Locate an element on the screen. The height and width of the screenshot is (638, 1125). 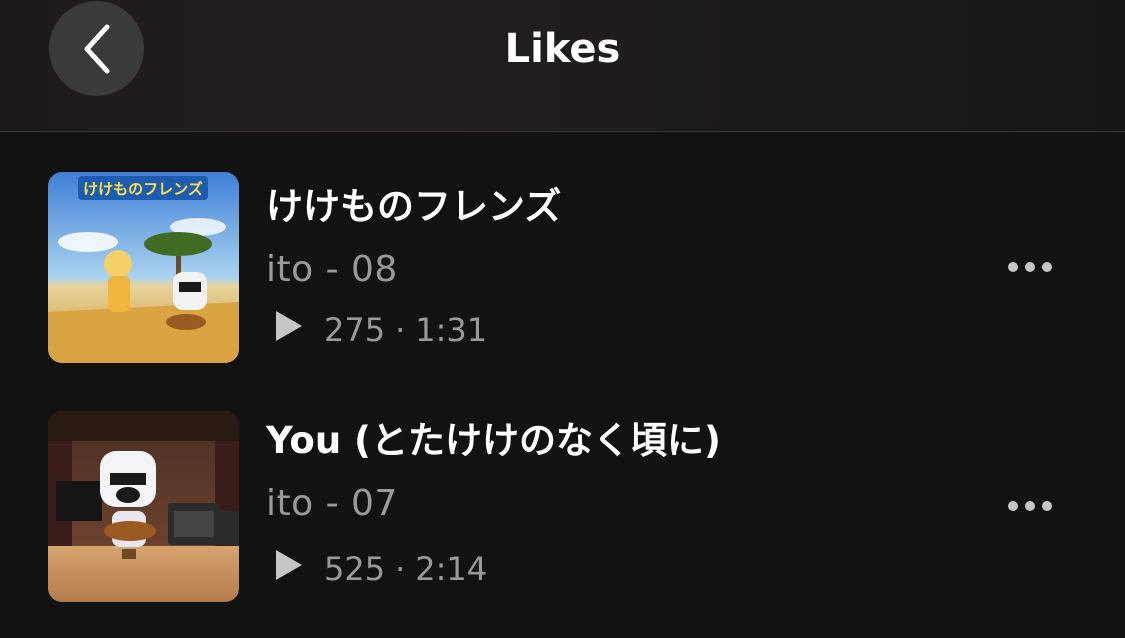
svg-text: けけものフレンズ is located at coordinates (143, 189).